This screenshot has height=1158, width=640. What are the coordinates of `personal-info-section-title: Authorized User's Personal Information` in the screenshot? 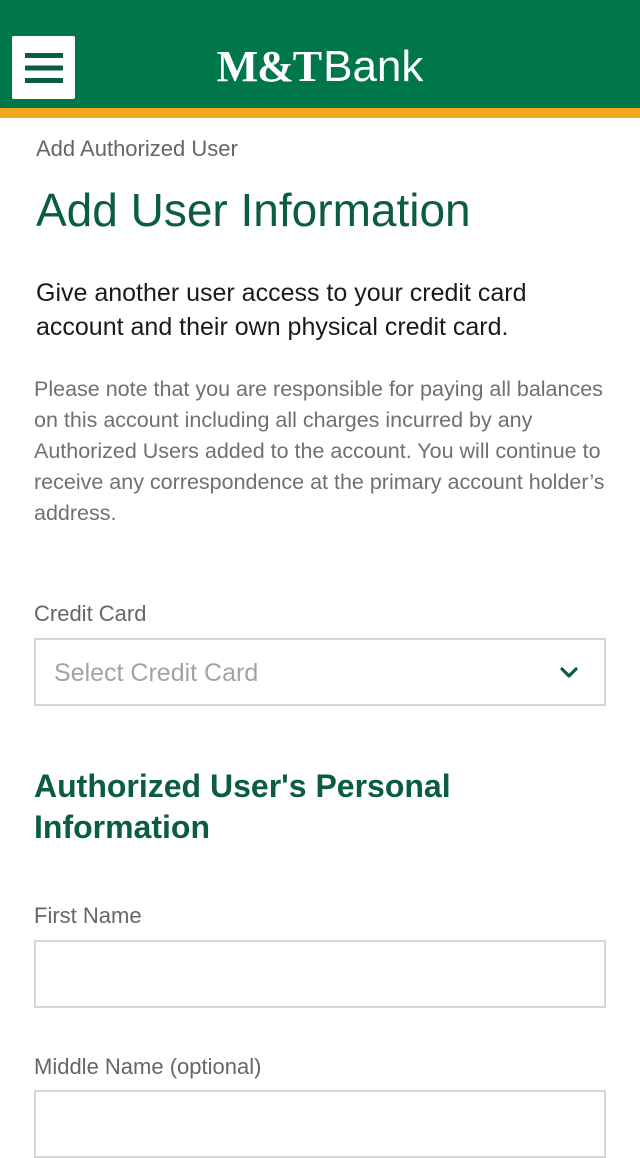 It's located at (242, 806).